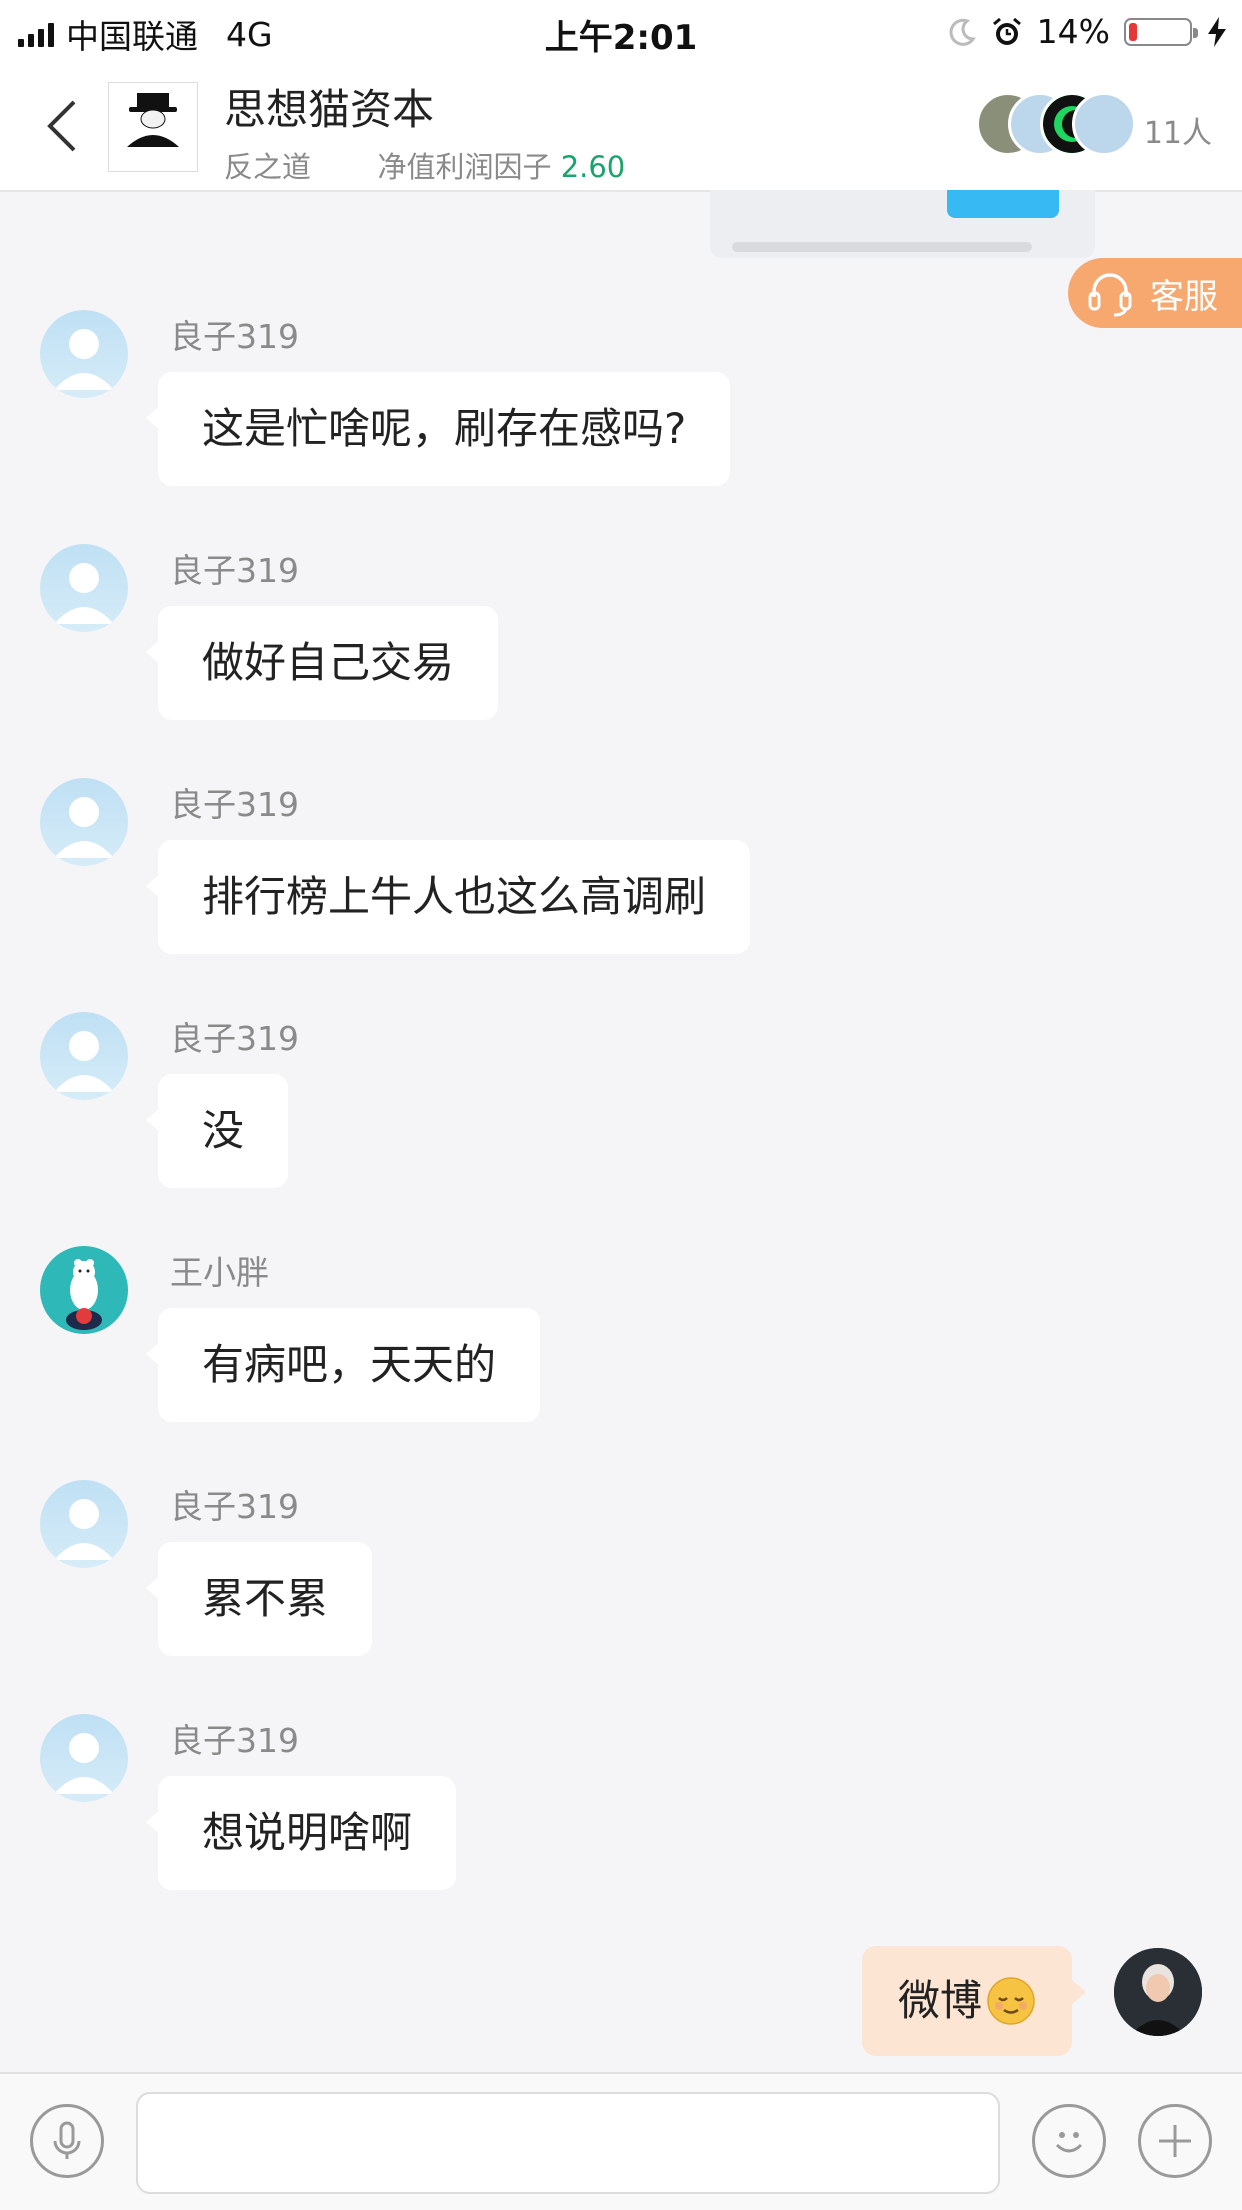 This screenshot has width=1242, height=2210. I want to click on member-avatars, so click(1056, 127).